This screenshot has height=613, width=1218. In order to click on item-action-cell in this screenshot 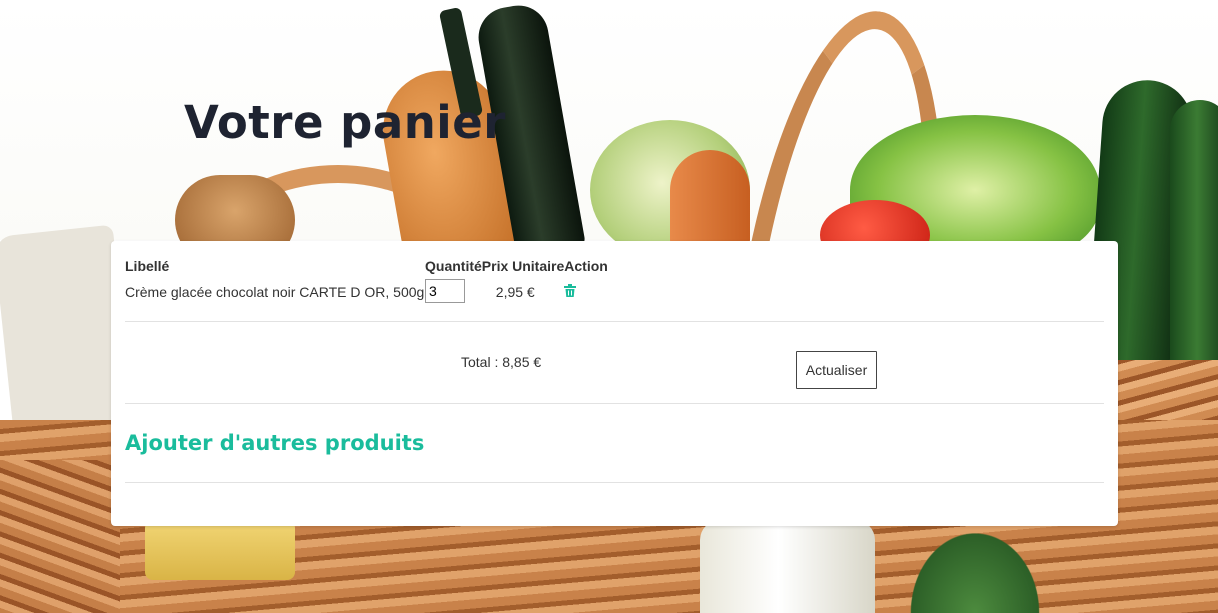, I will do `click(586, 296)`.